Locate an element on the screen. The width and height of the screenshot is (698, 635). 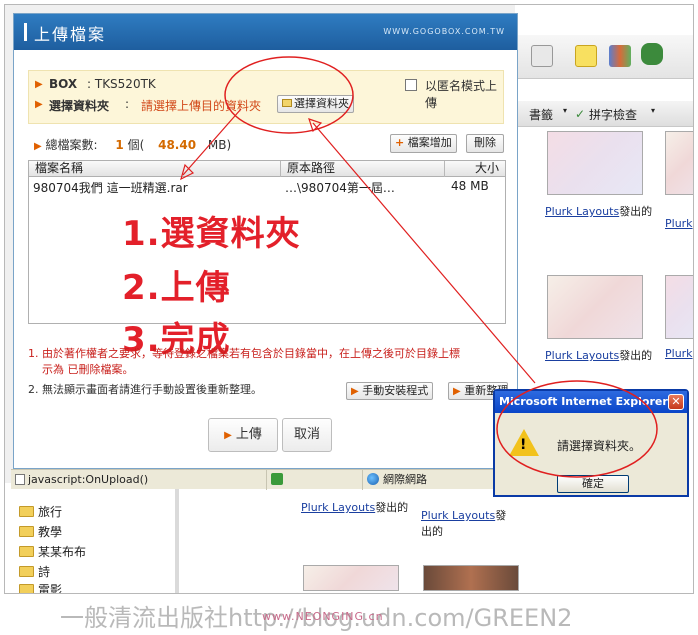
annotation-circle-folder is located at coordinates (289, 95).